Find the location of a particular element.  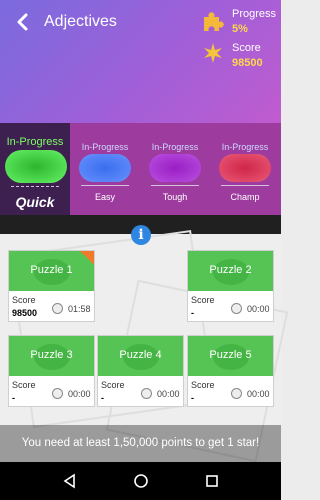

mode-toggle-quick is located at coordinates (36, 166).